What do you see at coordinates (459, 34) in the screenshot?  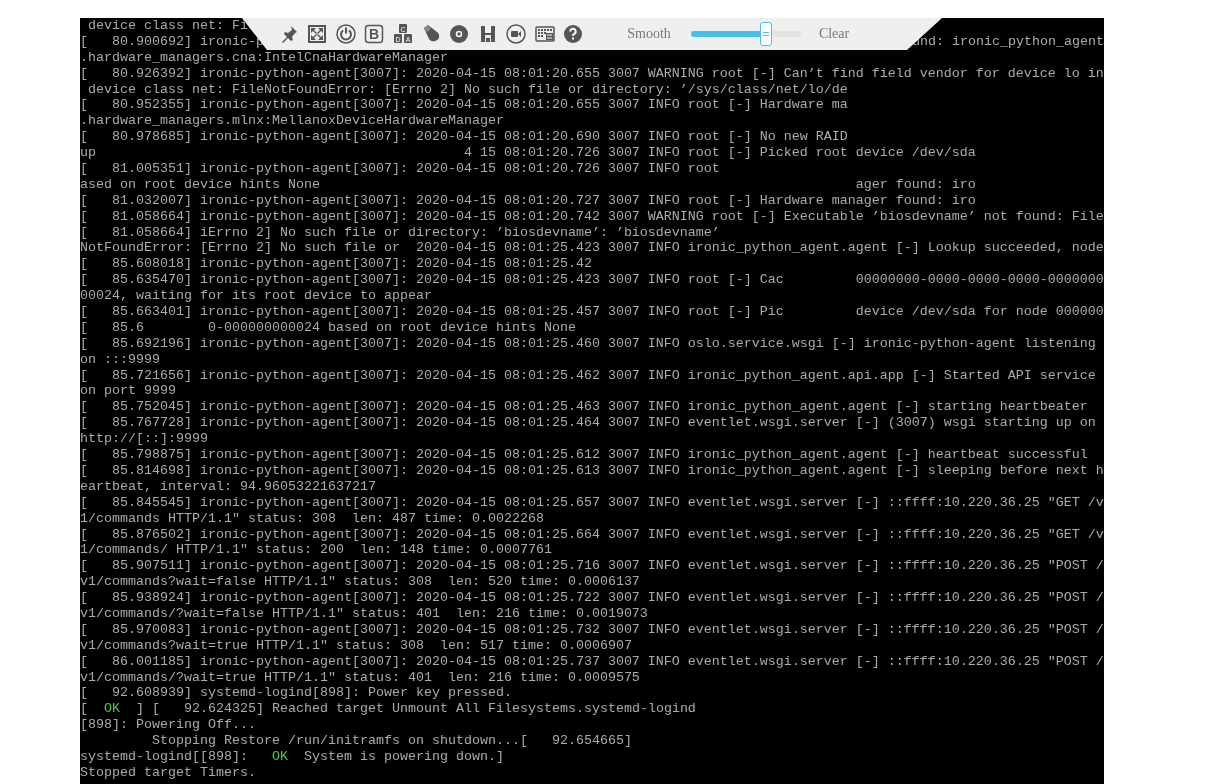 I see `disc-icon-button` at bounding box center [459, 34].